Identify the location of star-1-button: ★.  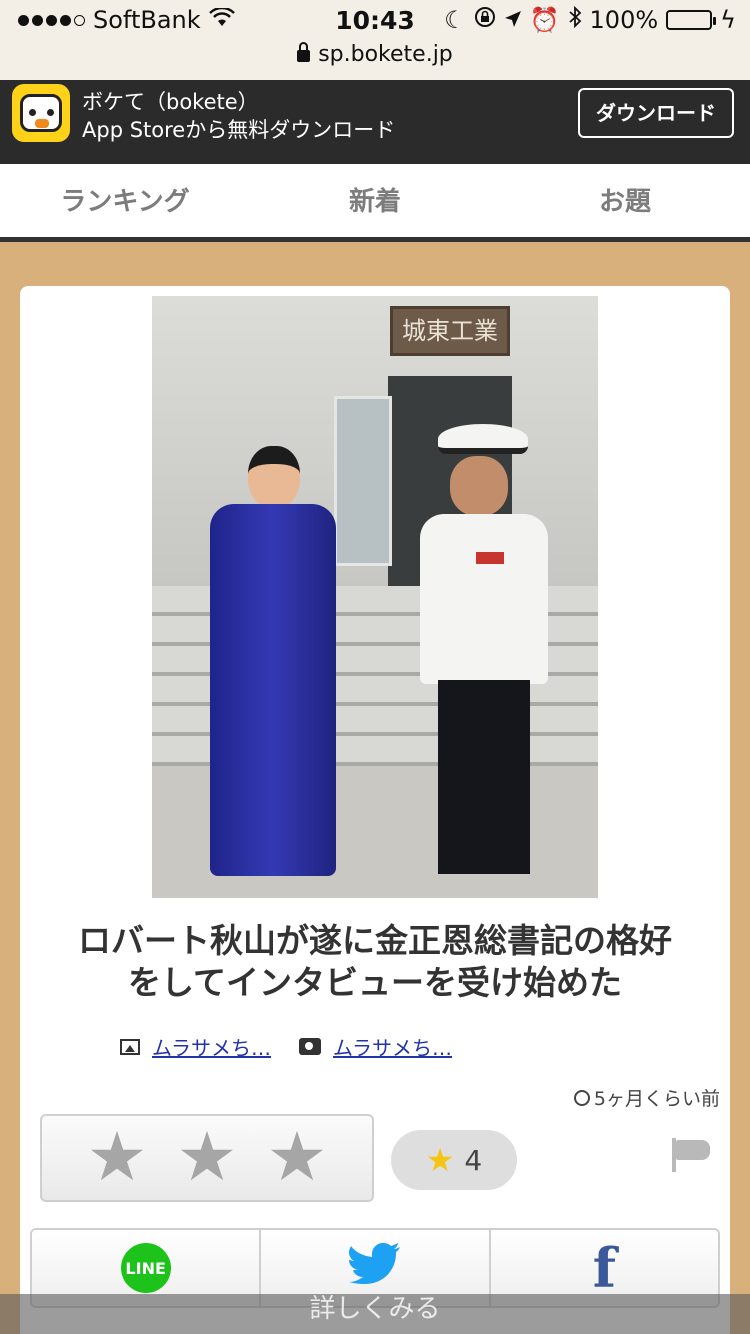
(117, 1158).